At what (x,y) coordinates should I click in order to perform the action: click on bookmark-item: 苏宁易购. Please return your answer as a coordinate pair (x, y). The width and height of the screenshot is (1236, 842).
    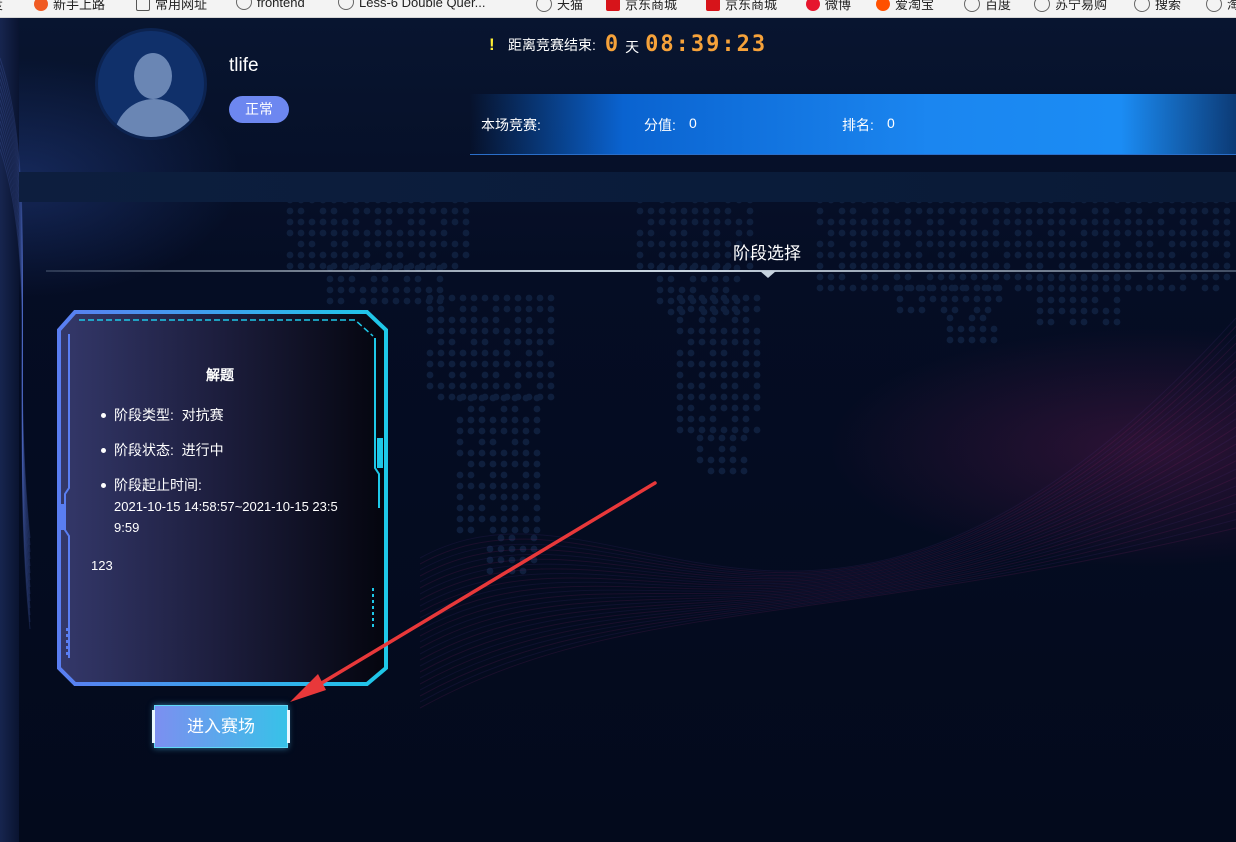
    Looking at the image, I should click on (1070, 6).